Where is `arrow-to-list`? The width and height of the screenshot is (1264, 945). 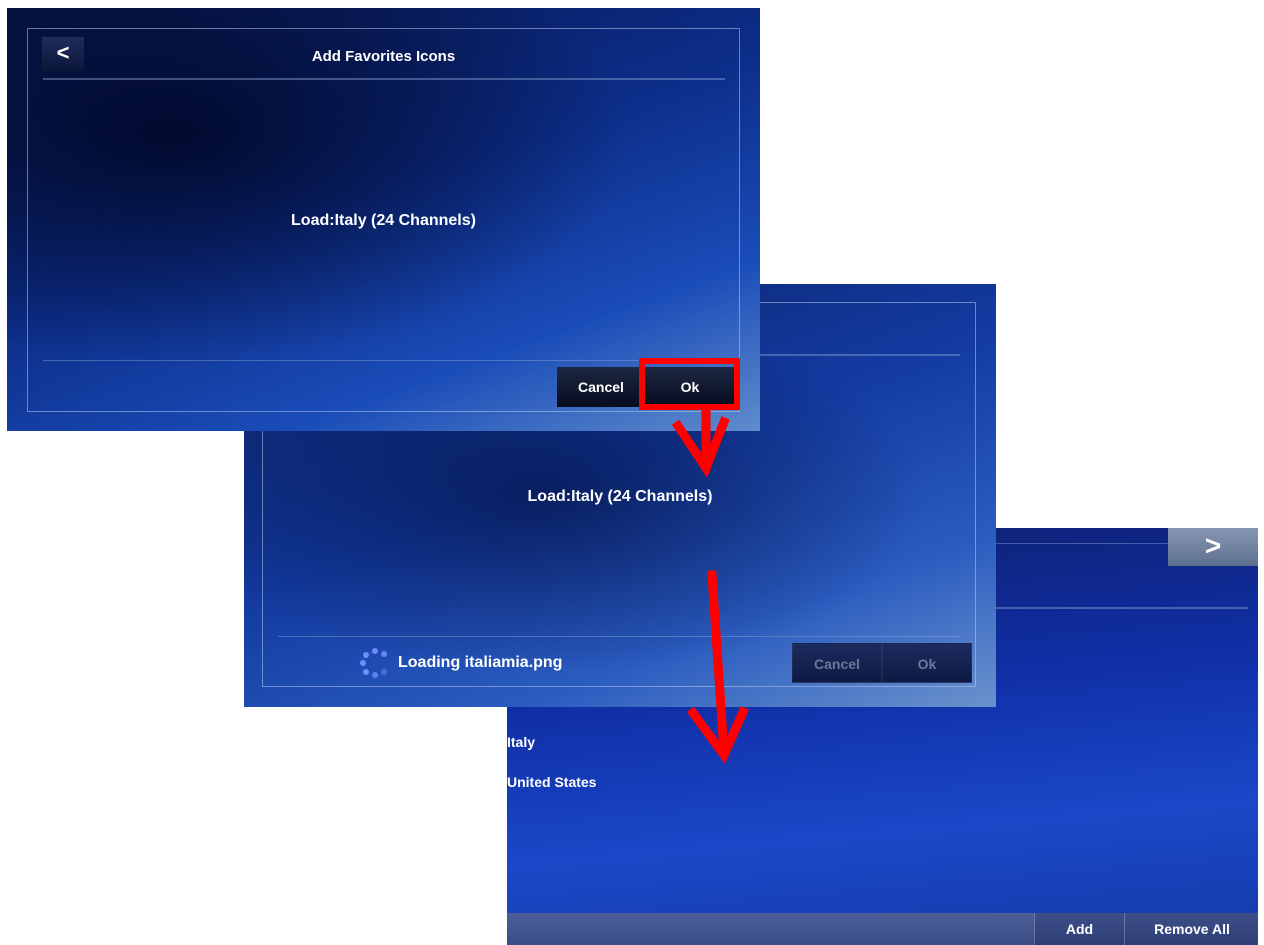
arrow-to-list is located at coordinates (717, 667).